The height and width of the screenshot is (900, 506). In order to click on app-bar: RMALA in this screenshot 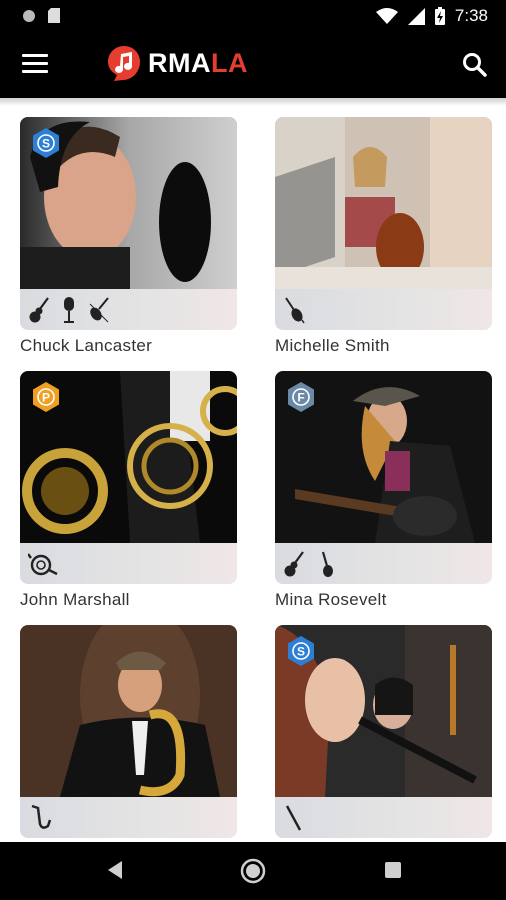, I will do `click(253, 65)`.